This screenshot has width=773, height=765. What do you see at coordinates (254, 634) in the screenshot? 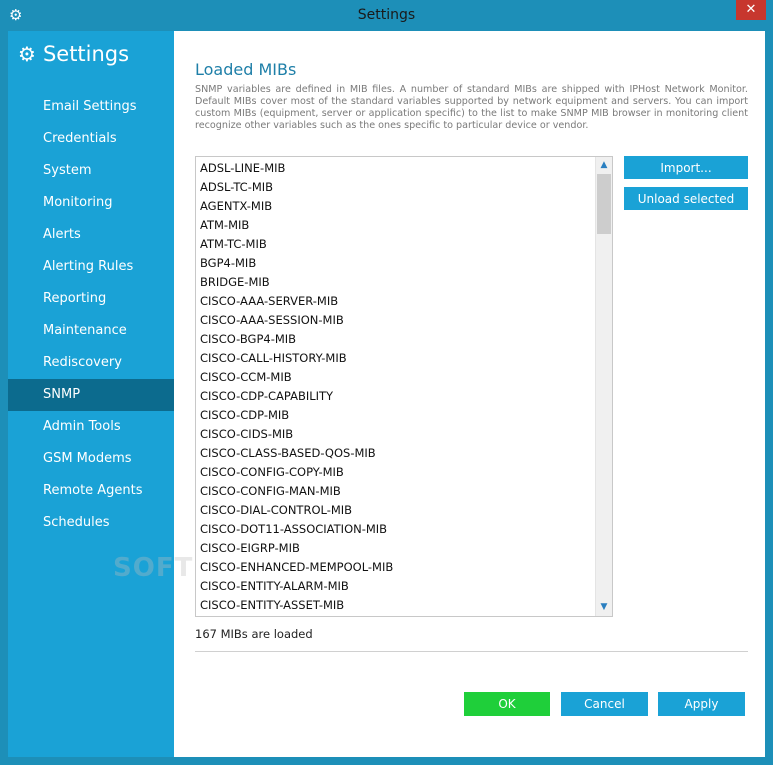
I see `mib-count-status: 167 MIBs are loaded` at bounding box center [254, 634].